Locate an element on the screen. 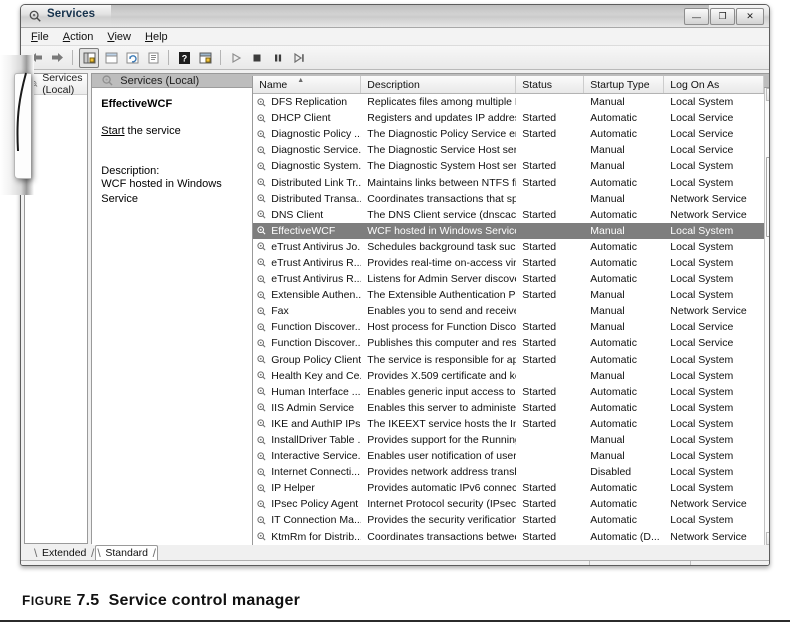 This screenshot has width=790, height=623. menu-view: View is located at coordinates (119, 37).